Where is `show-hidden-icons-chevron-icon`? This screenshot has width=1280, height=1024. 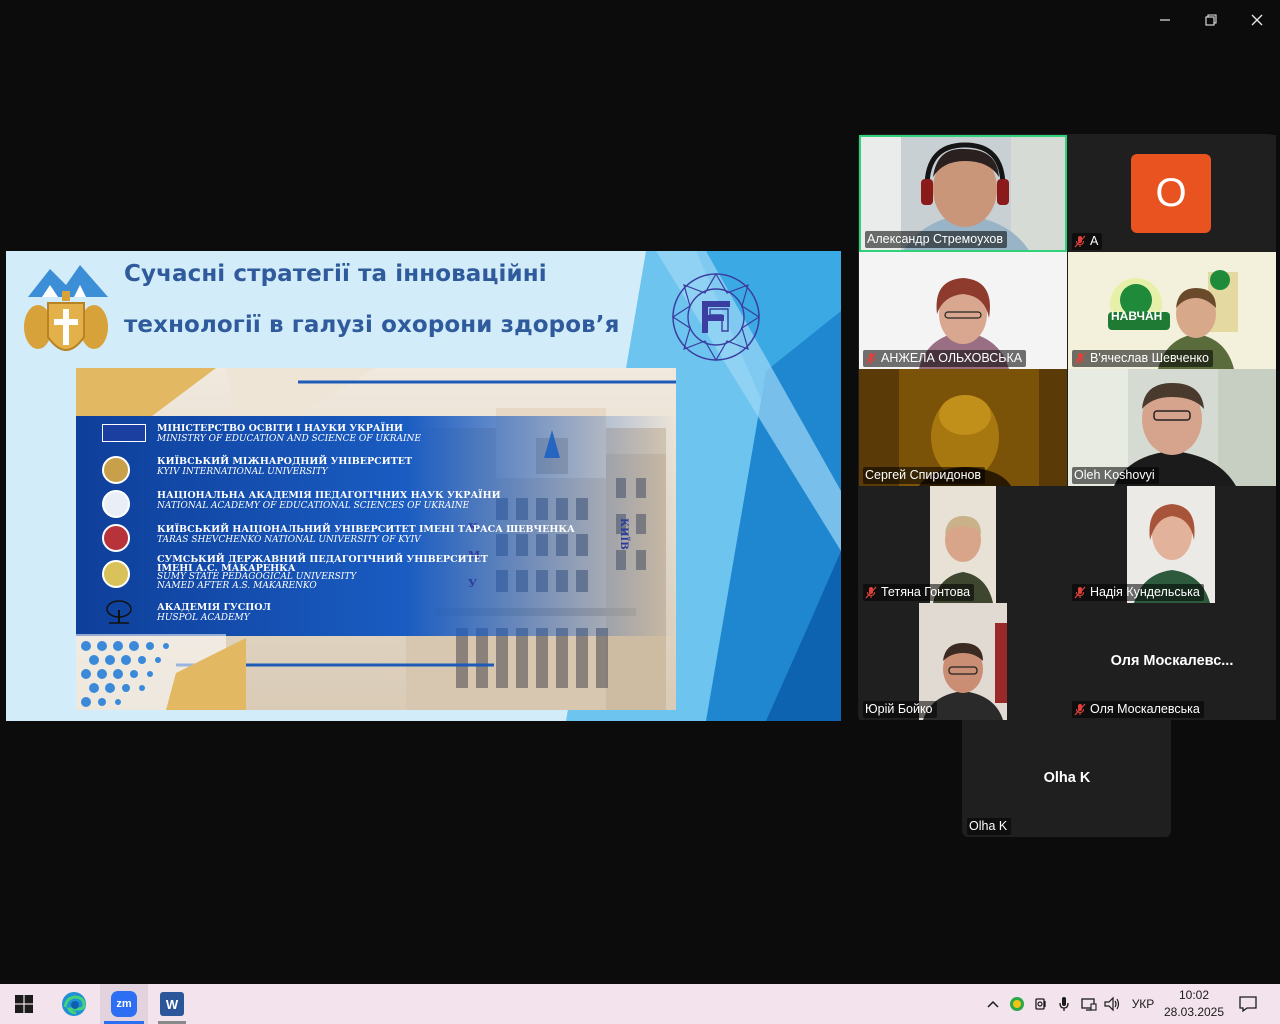
show-hidden-icons-chevron-icon is located at coordinates (993, 1004).